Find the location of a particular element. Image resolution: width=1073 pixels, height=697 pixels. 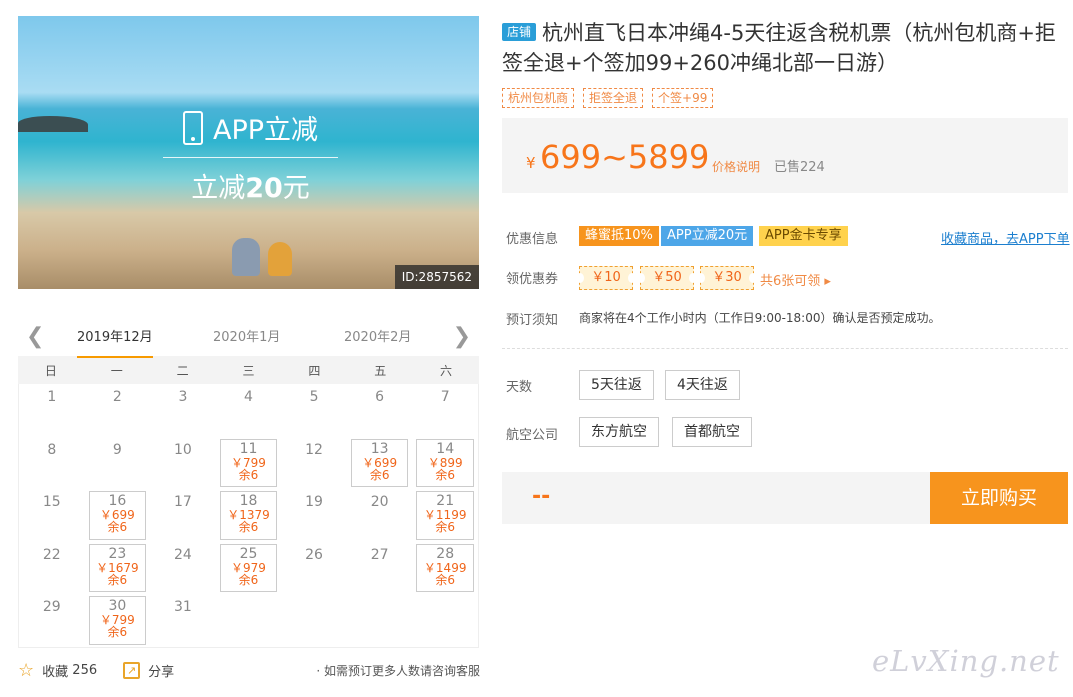

airline-option: 东方航空 is located at coordinates (619, 432).